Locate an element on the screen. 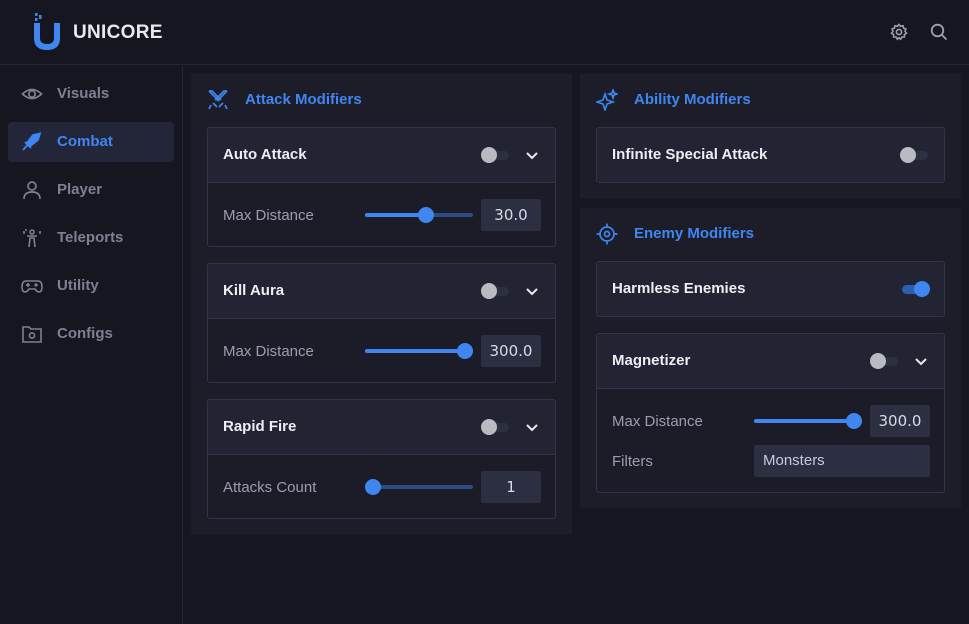 The height and width of the screenshot is (624, 969). infinite-special-attack-card: Infinite Special Attack is located at coordinates (770, 155).